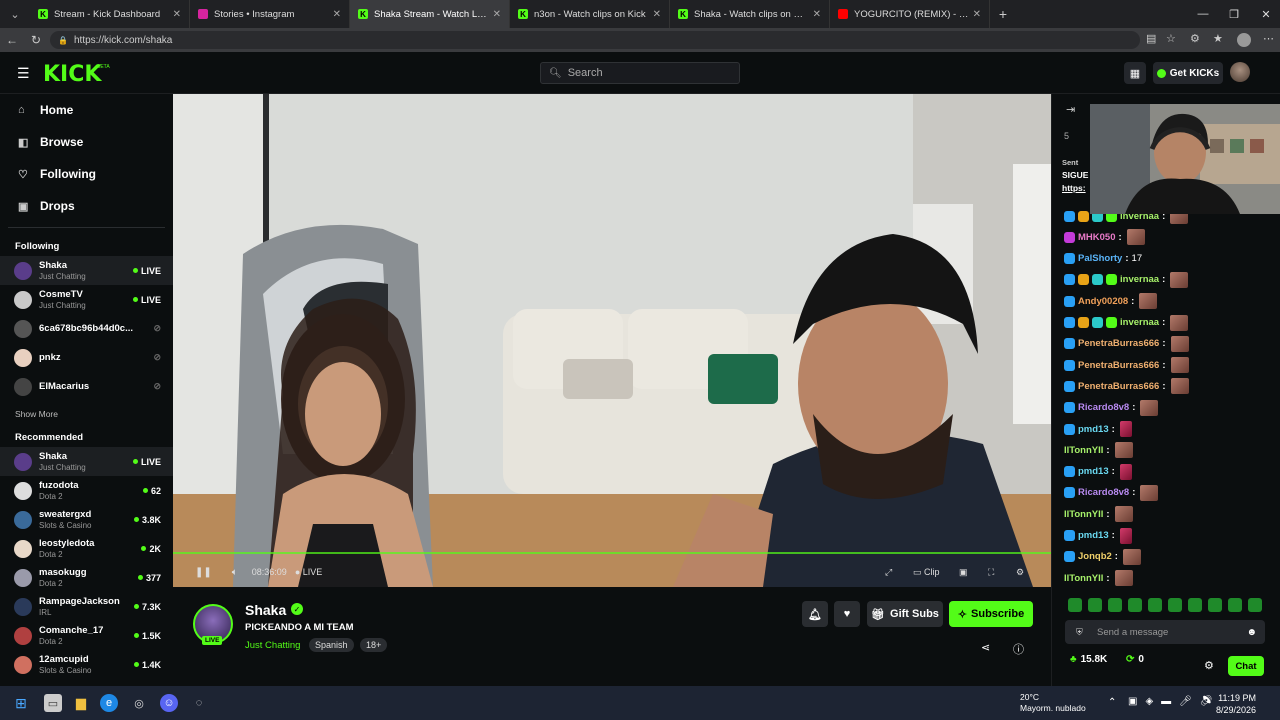  Describe the element at coordinates (270, 14) in the screenshot. I see `browser-tab: Stories • Instagram ✕` at that location.